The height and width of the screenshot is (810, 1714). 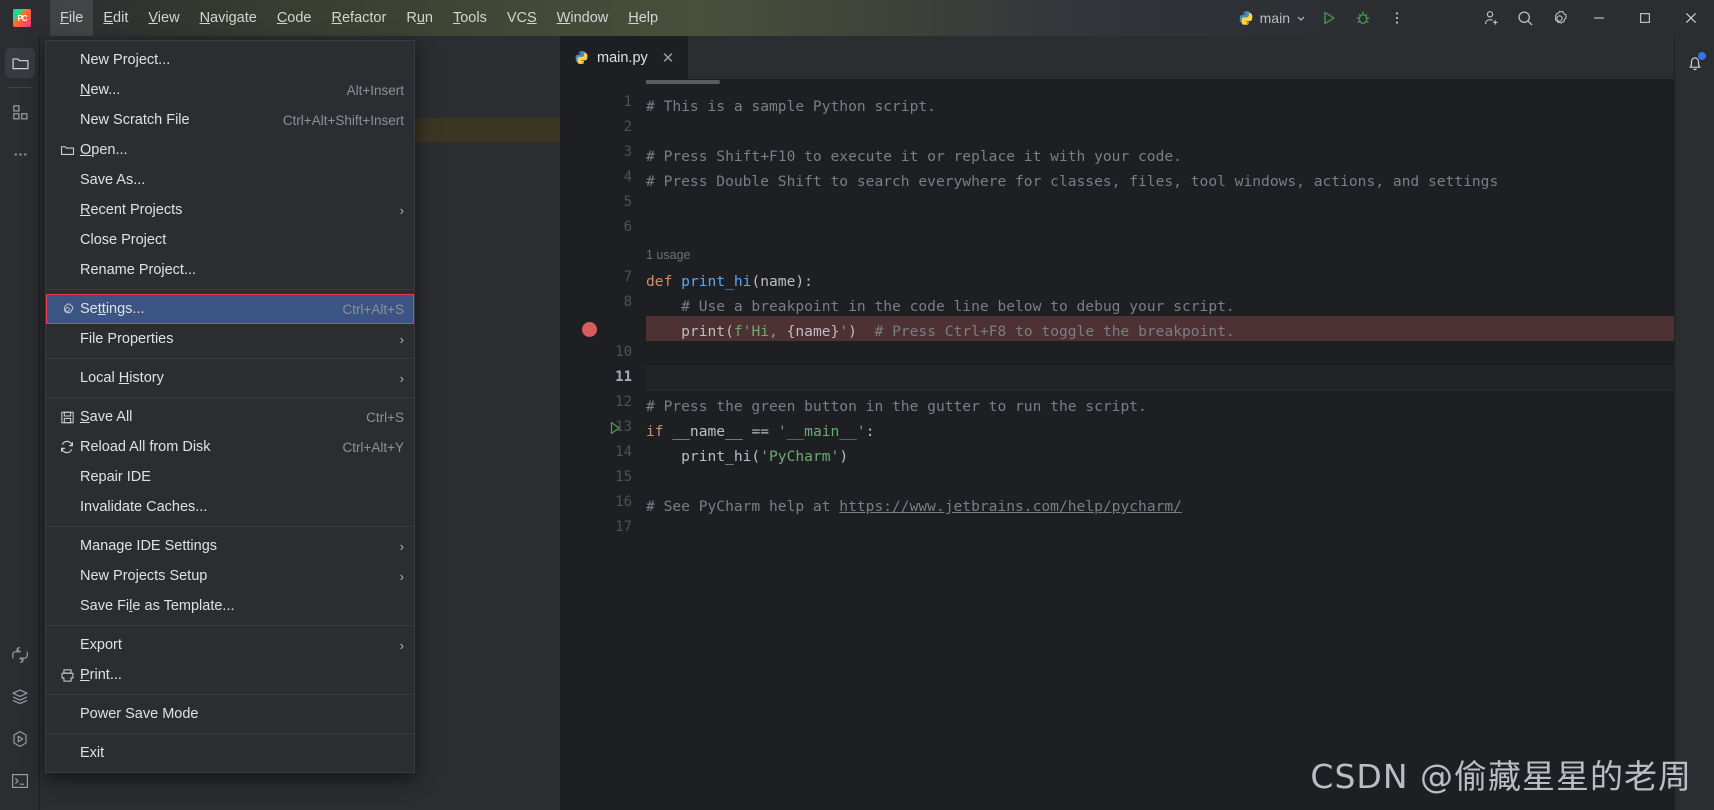 I want to click on sidebar-item-structure, so click(x=20, y=112).